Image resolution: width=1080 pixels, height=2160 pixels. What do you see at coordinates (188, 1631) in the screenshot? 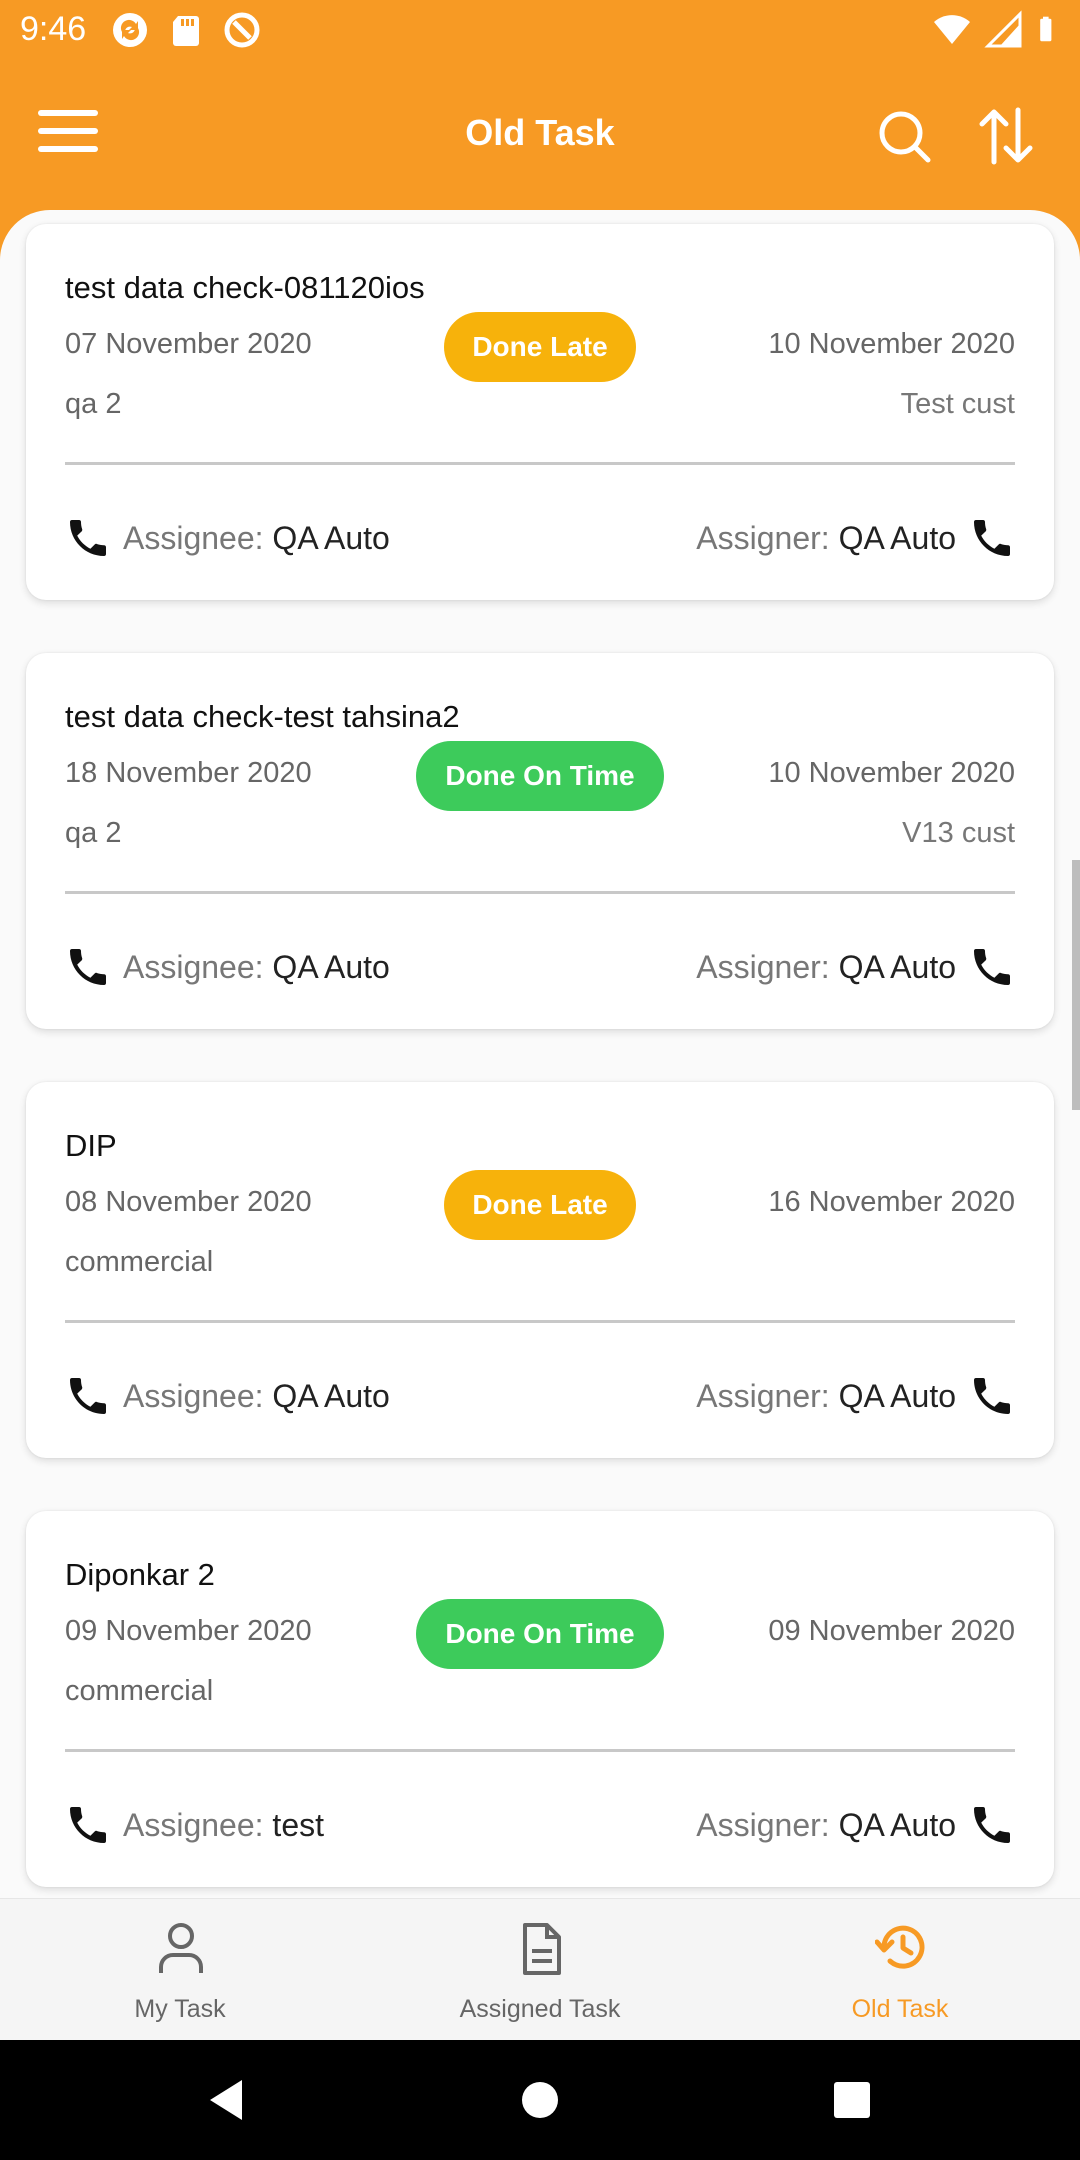
I see `task-start-date: 09 November 2020` at bounding box center [188, 1631].